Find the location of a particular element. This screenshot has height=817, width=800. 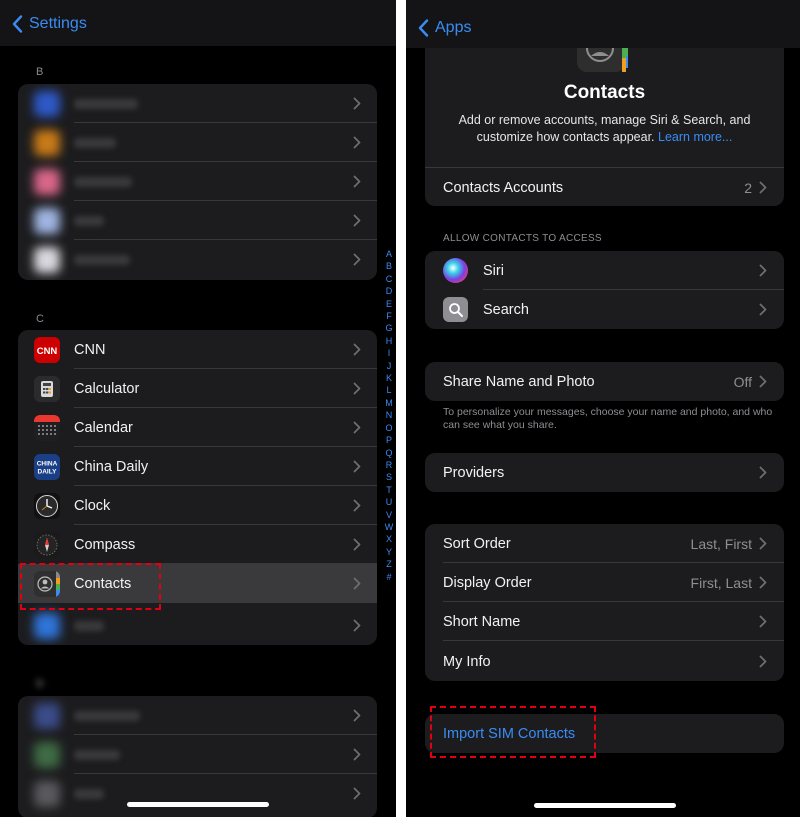

list-item-compass: Compass is located at coordinates (197, 544).